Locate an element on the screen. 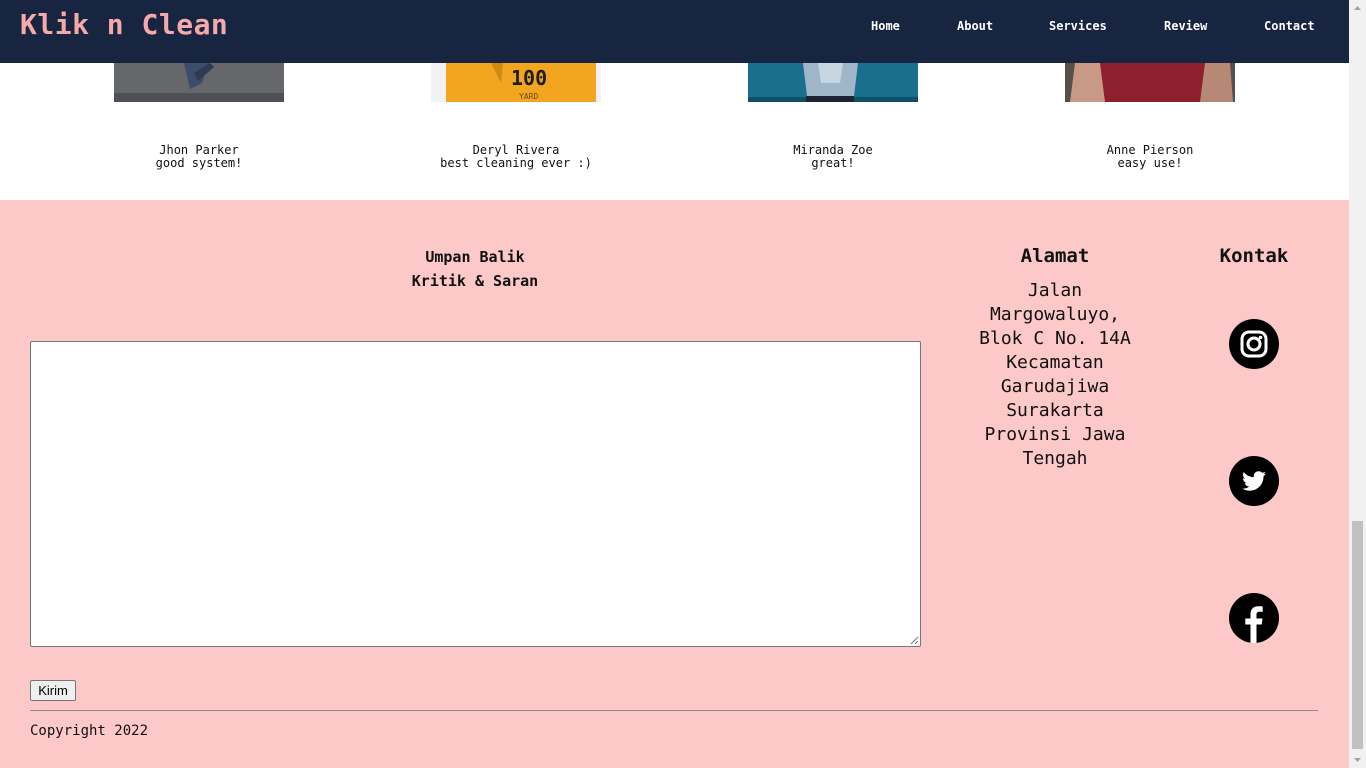 The width and height of the screenshot is (1366, 768). facebook-icon is located at coordinates (1254, 618).